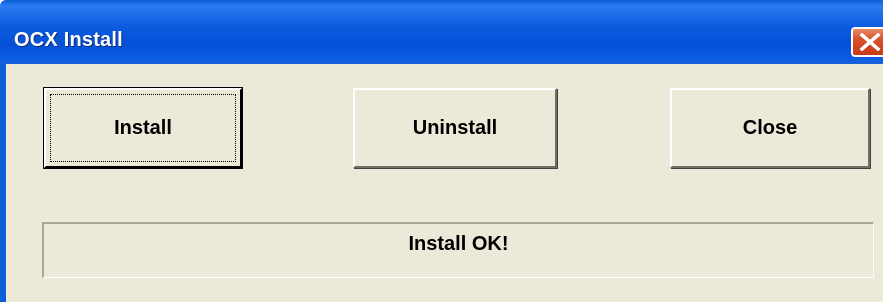 The height and width of the screenshot is (302, 883). I want to click on install-button: Install, so click(143, 128).